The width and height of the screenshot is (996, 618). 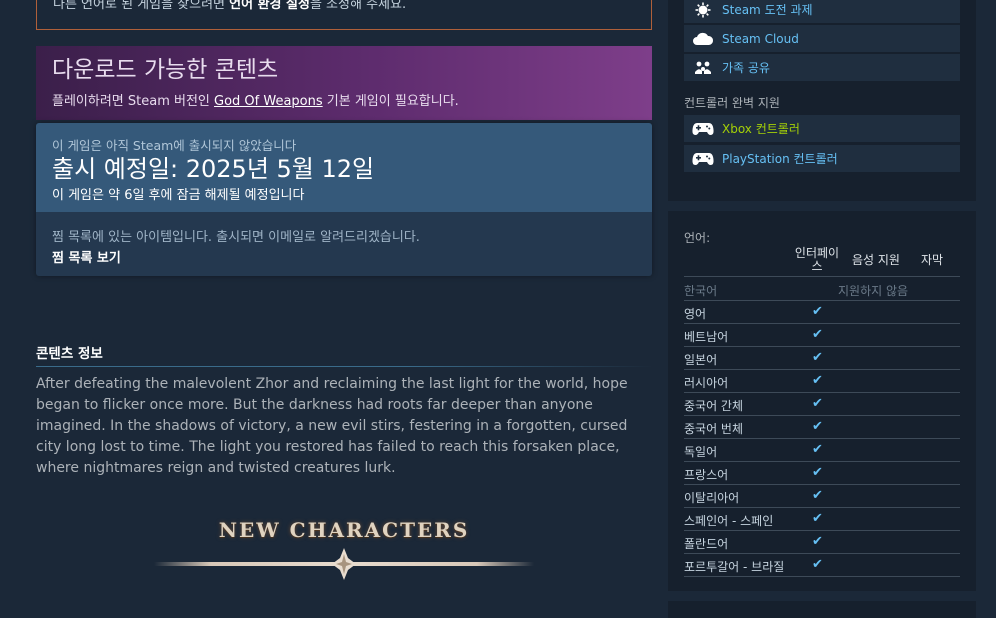 What do you see at coordinates (729, 521) in the screenshot?
I see `language-name: 스페인어 - 스페인` at bounding box center [729, 521].